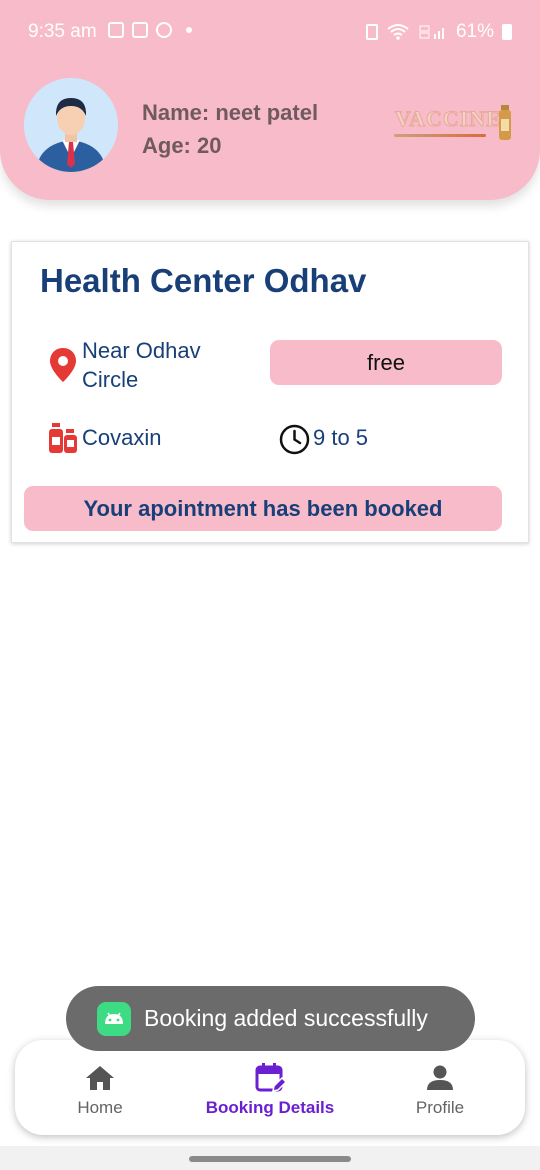 This screenshot has width=540, height=1170. I want to click on booking-status-banner: Your apointment has been booked, so click(263, 508).